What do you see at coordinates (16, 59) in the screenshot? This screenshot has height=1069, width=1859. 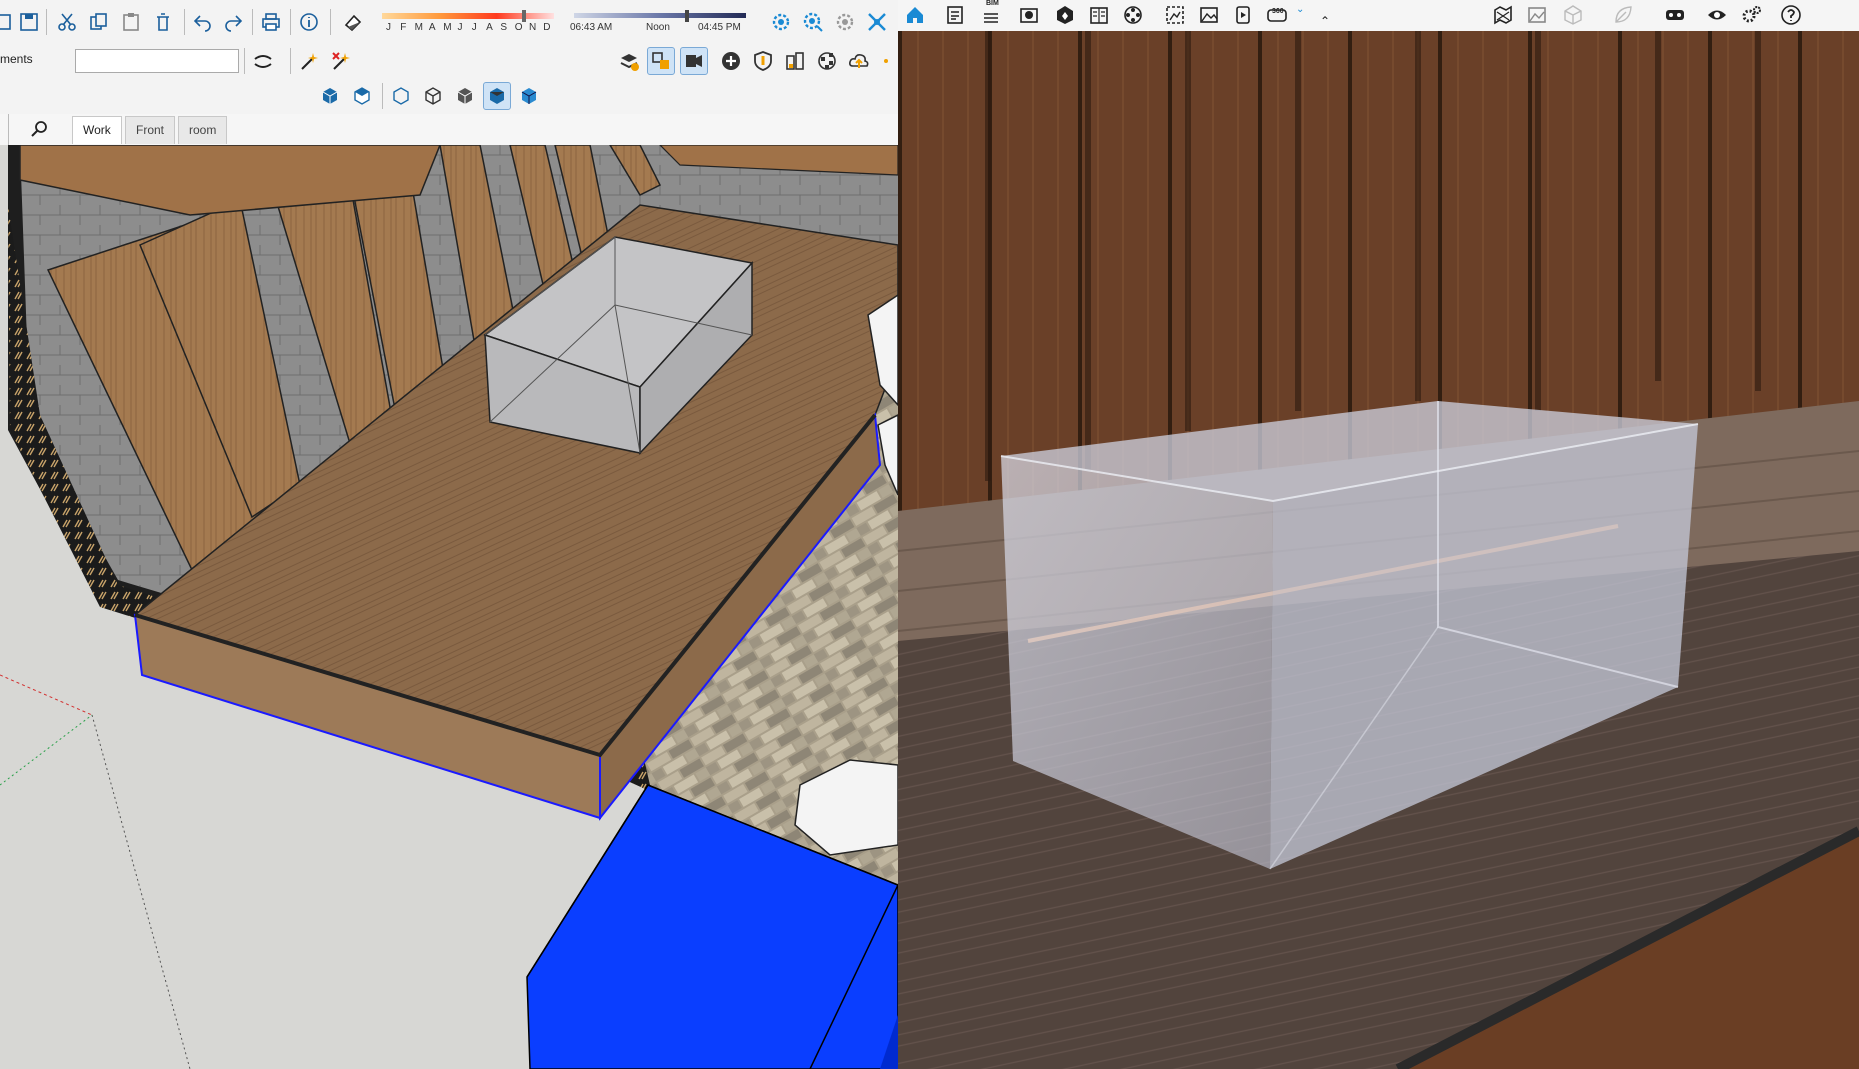 I see `shadow-label: ments` at bounding box center [16, 59].